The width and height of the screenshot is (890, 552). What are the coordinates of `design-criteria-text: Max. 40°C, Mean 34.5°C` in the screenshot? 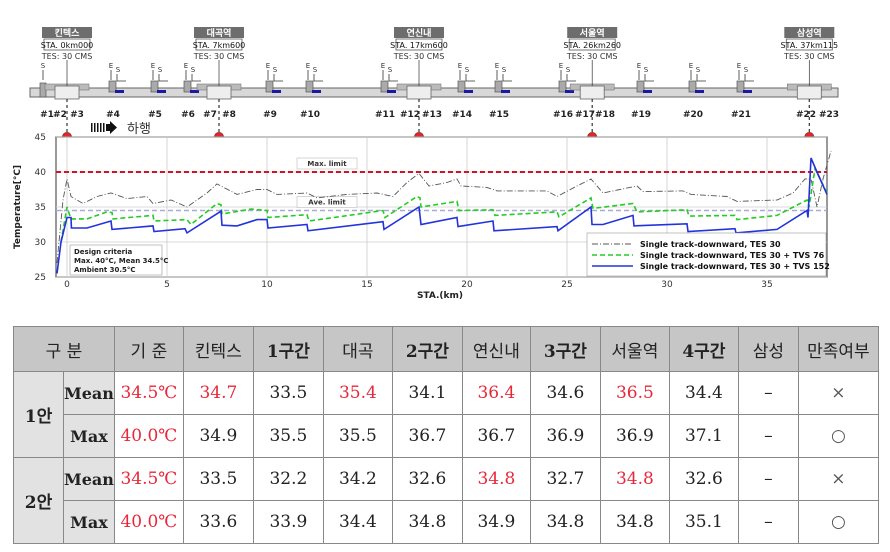 It's located at (121, 261).